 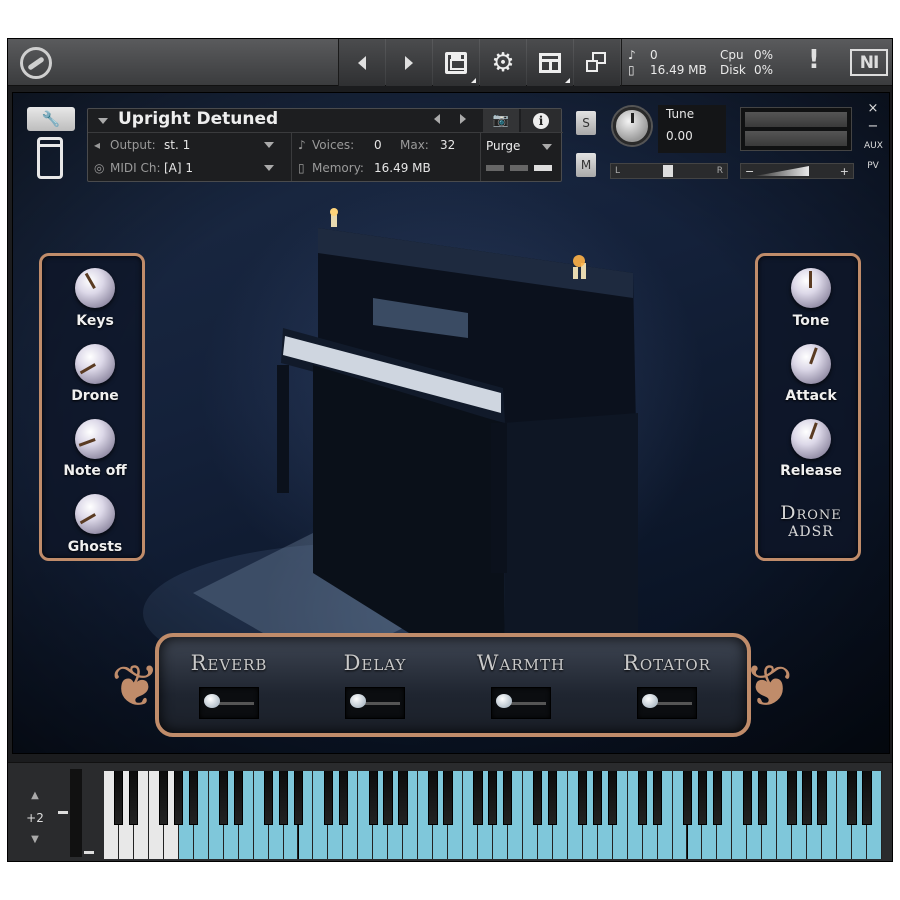 What do you see at coordinates (732, 55) in the screenshot?
I see `cpu-label: Cpu` at bounding box center [732, 55].